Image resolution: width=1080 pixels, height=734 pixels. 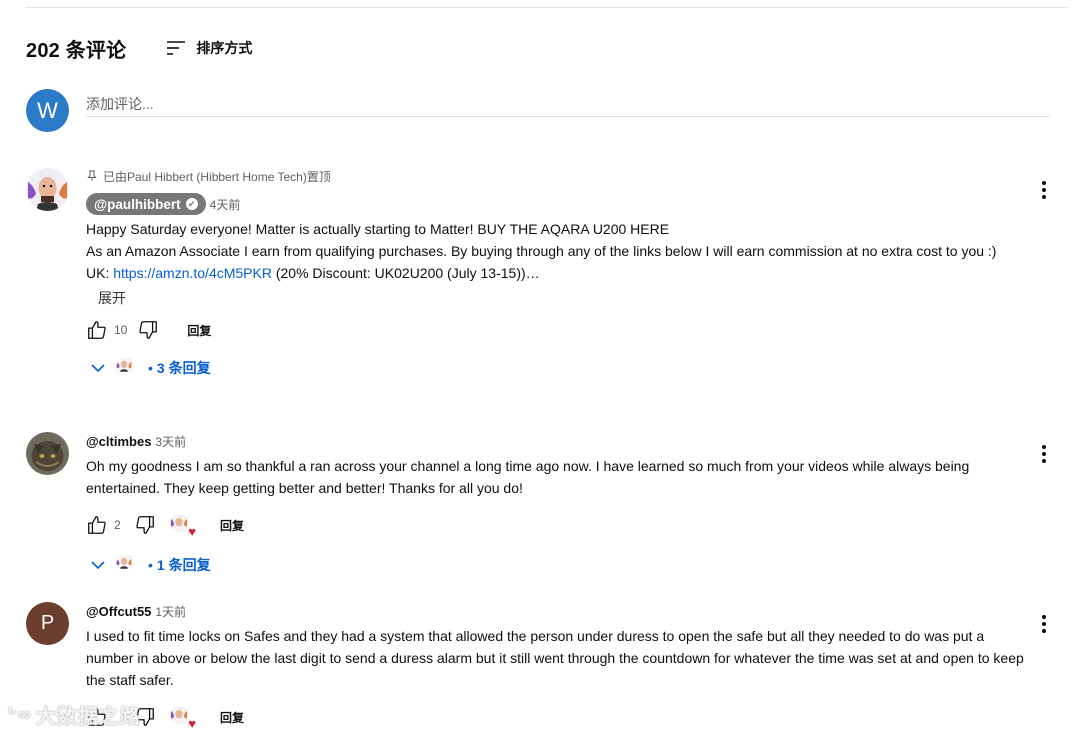 I want to click on author-handle: @cltimbes, so click(x=118, y=441).